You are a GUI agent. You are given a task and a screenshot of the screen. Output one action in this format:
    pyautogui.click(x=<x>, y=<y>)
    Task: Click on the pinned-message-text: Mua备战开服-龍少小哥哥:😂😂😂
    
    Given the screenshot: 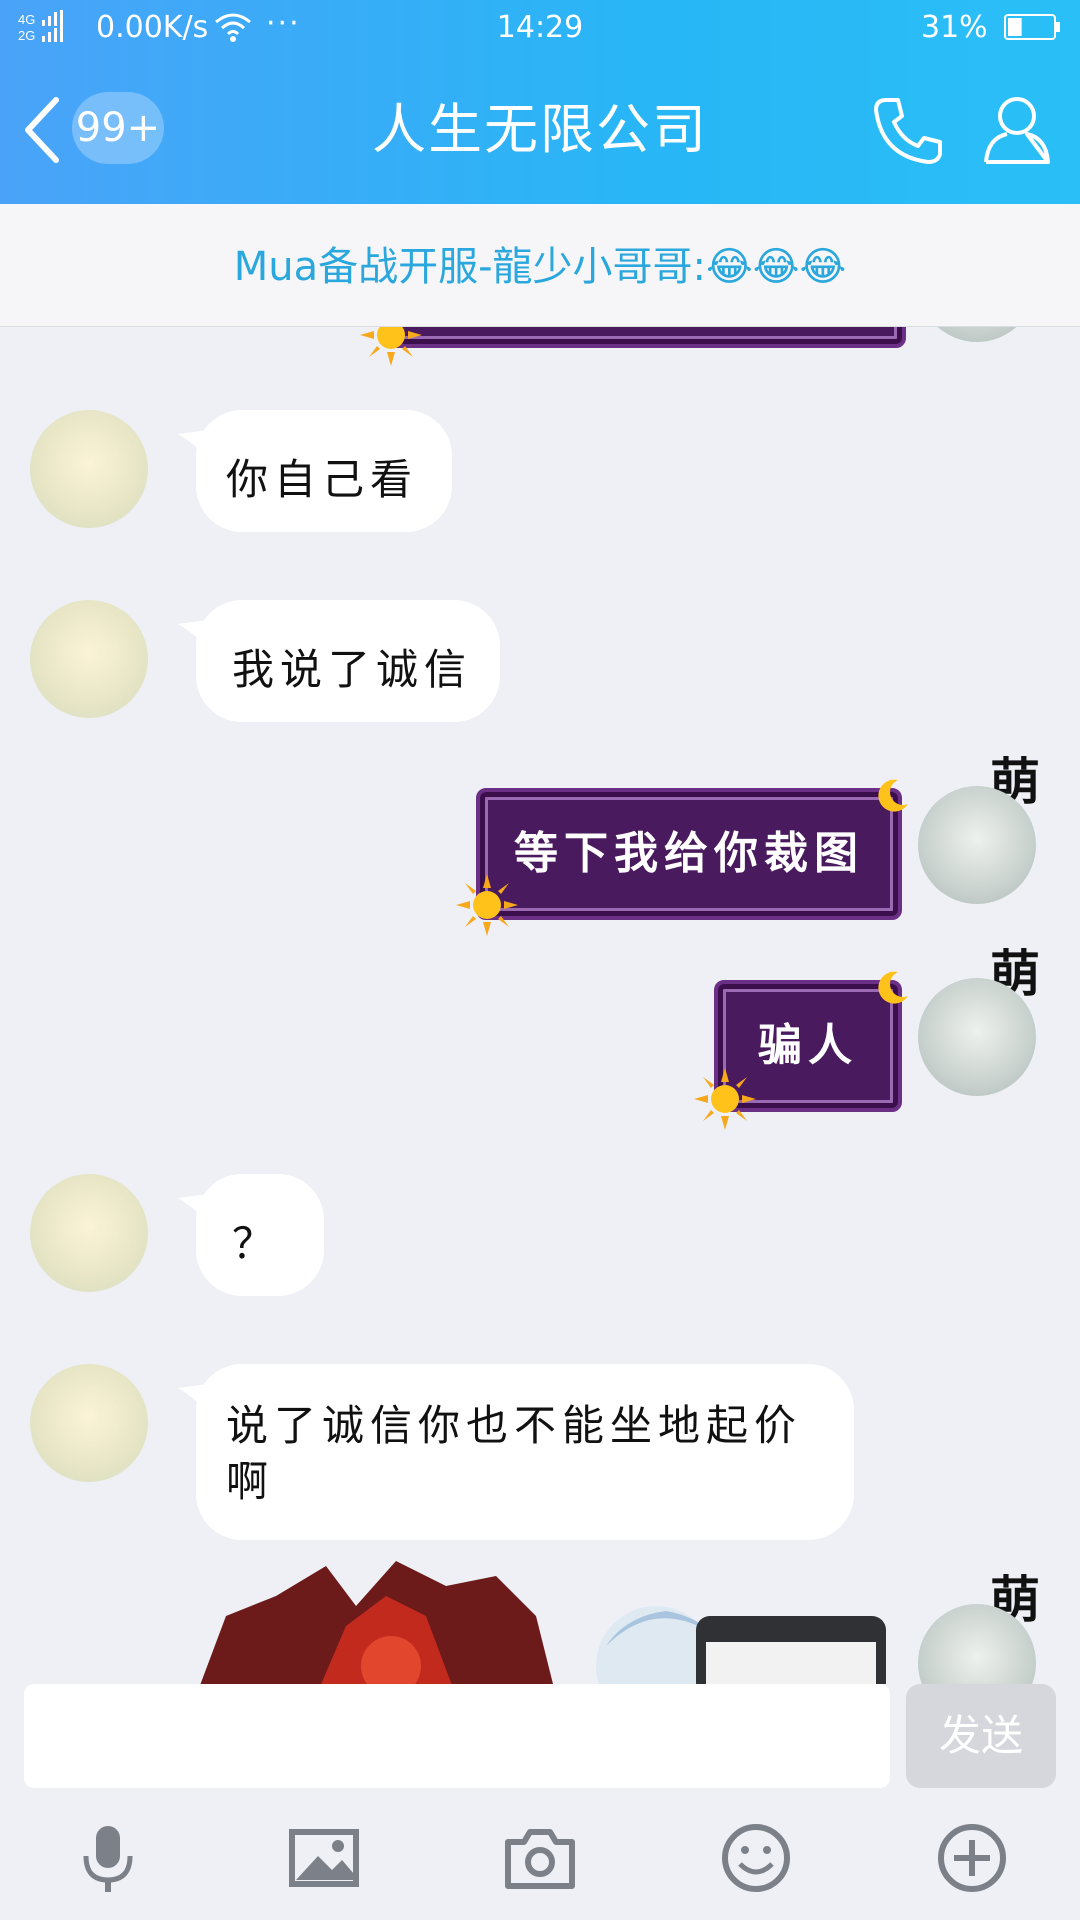 What is the action you would take?
    pyautogui.click(x=540, y=267)
    